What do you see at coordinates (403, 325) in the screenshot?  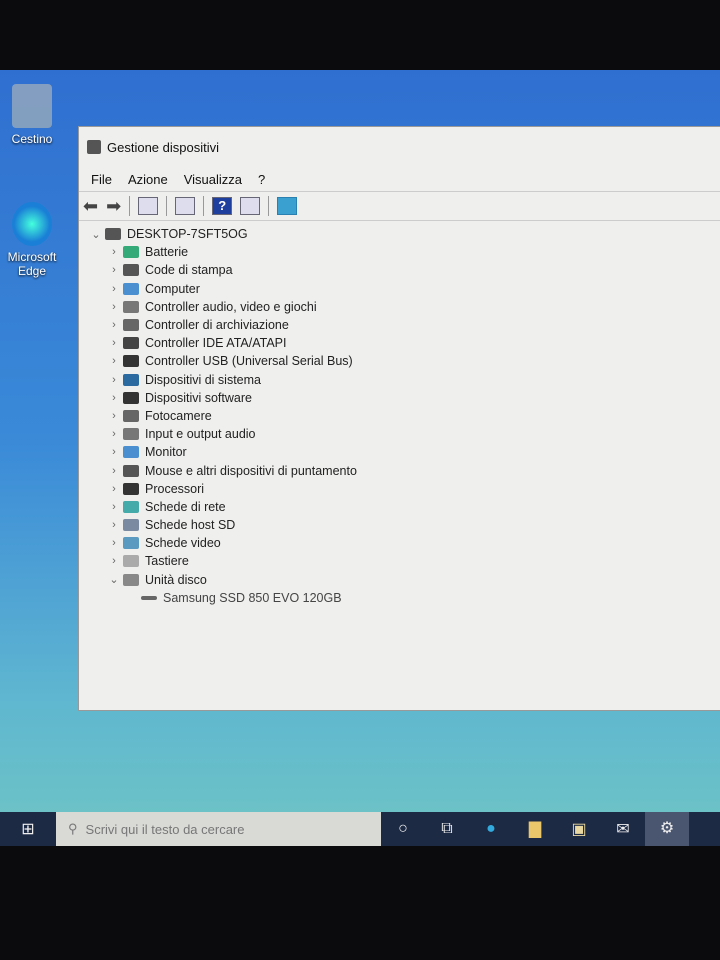 I see `tree-category: › Controller di archiviazione` at bounding box center [403, 325].